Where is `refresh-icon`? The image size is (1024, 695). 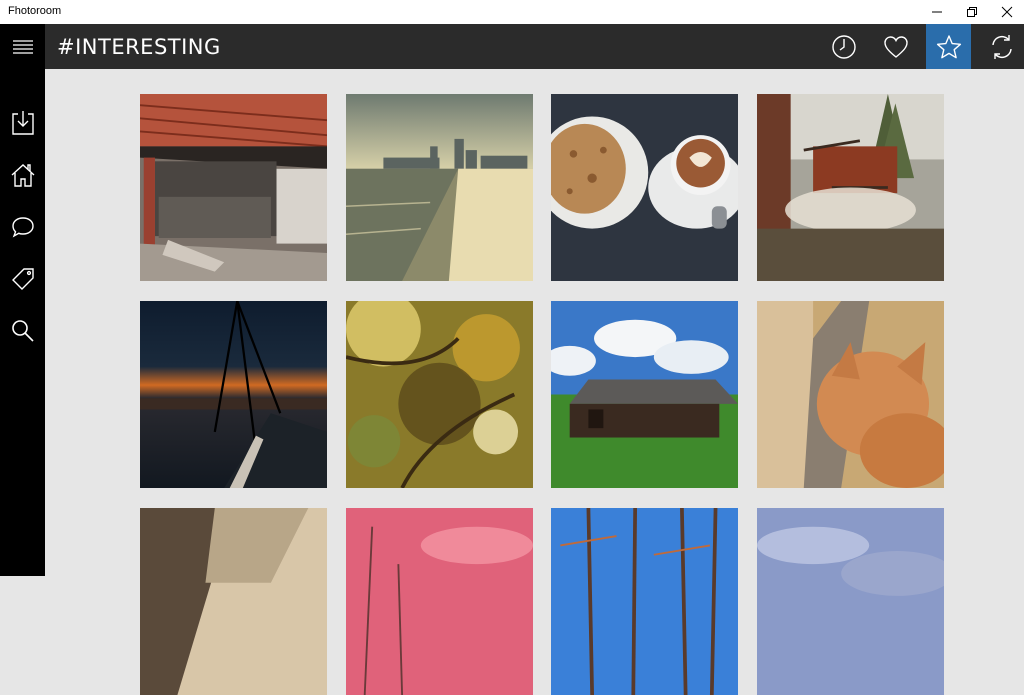
refresh-icon is located at coordinates (1001, 46).